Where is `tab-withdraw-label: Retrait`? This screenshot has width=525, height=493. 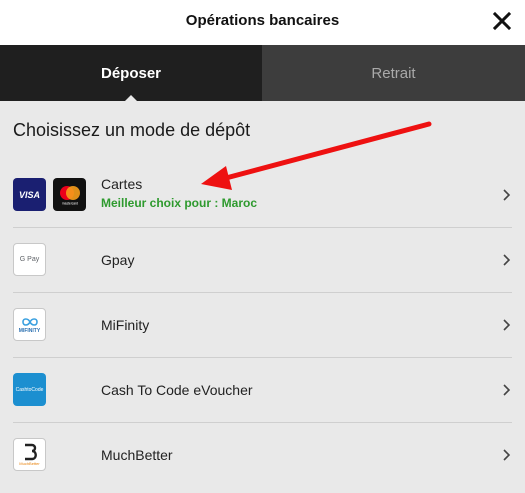
tab-withdraw-label: Retrait is located at coordinates (393, 73).